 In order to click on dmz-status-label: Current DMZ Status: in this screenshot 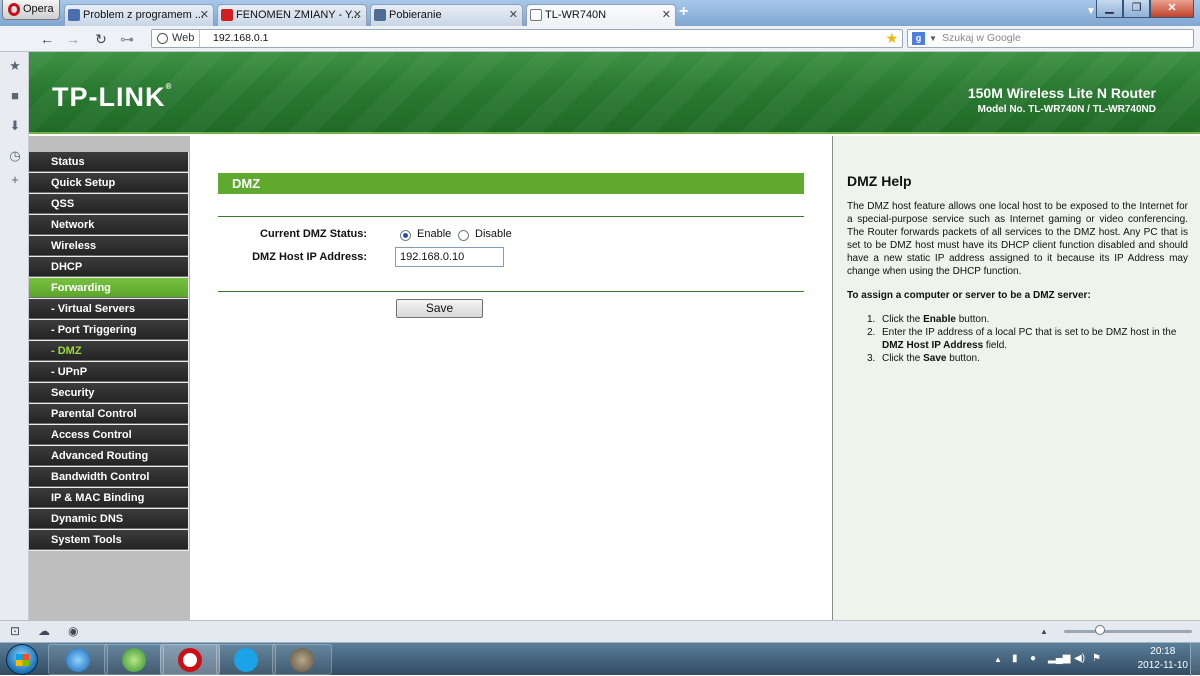, I will do `click(313, 234)`.